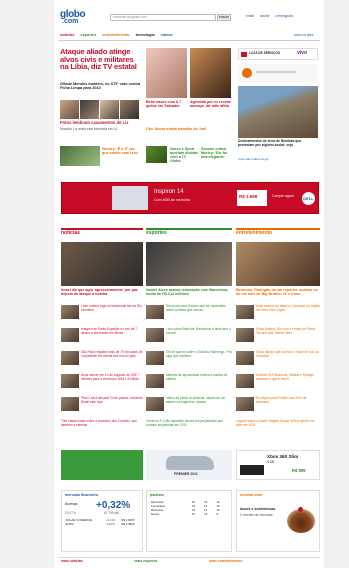  I want to click on search-input: encontre na globo.com, so click(163, 17).